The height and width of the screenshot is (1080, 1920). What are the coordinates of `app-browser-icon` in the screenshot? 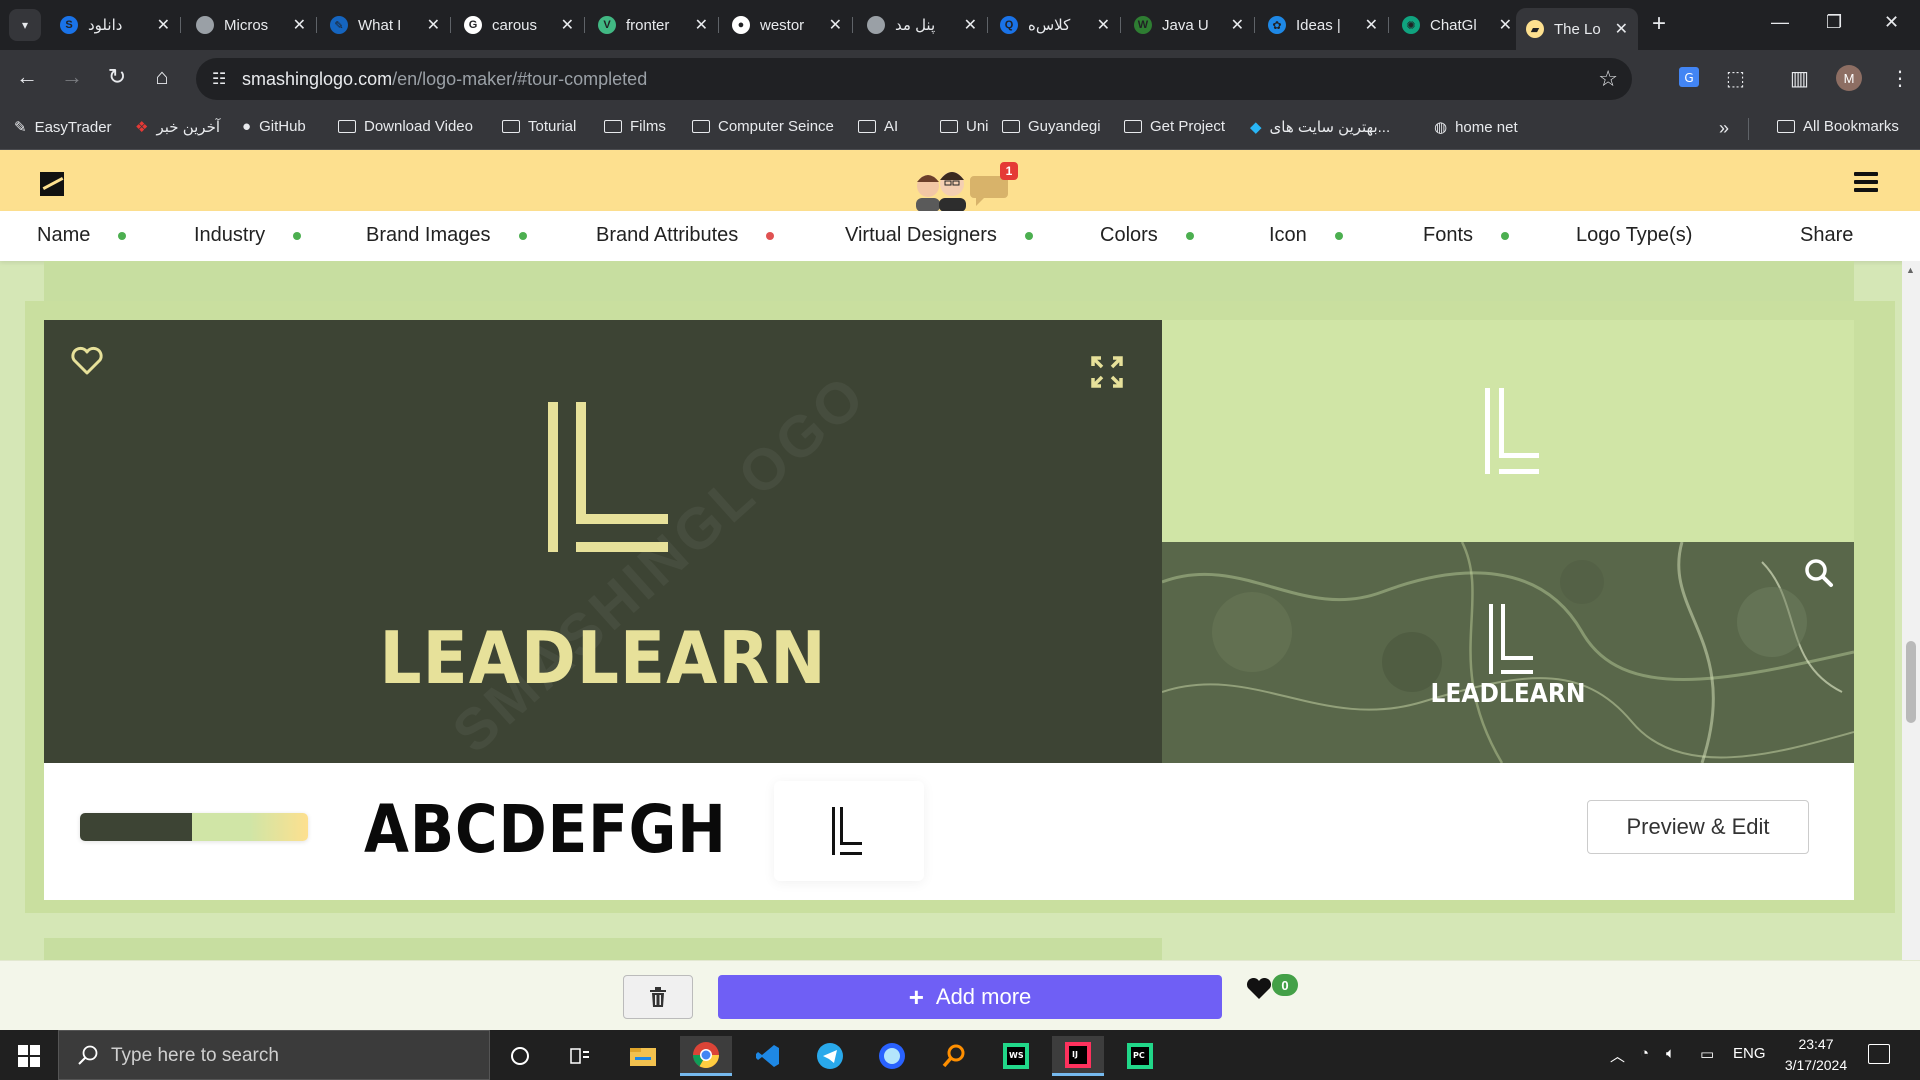 It's located at (892, 1056).